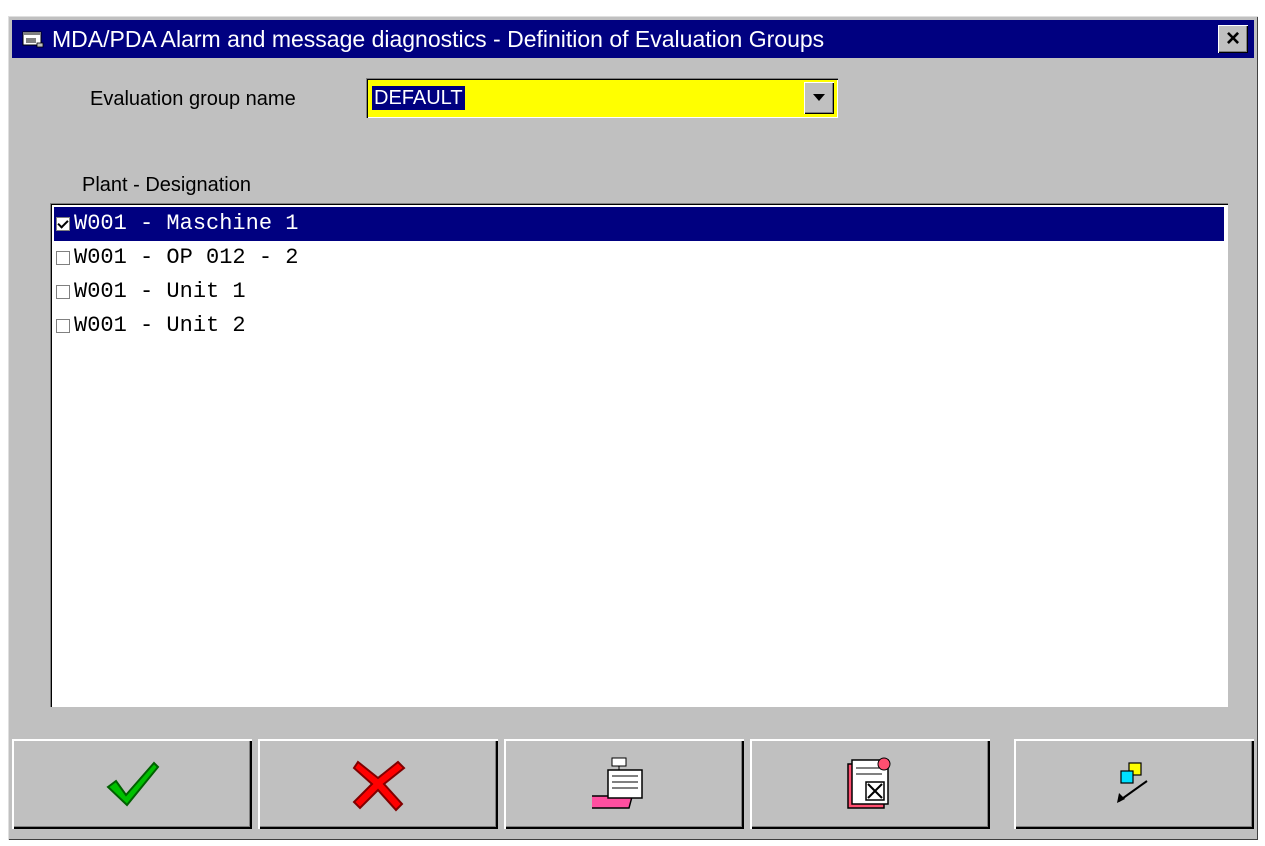 The height and width of the screenshot is (846, 1265). What do you see at coordinates (639, 258) in the screenshot?
I see `list-item: W001 - OP 012 - 2` at bounding box center [639, 258].